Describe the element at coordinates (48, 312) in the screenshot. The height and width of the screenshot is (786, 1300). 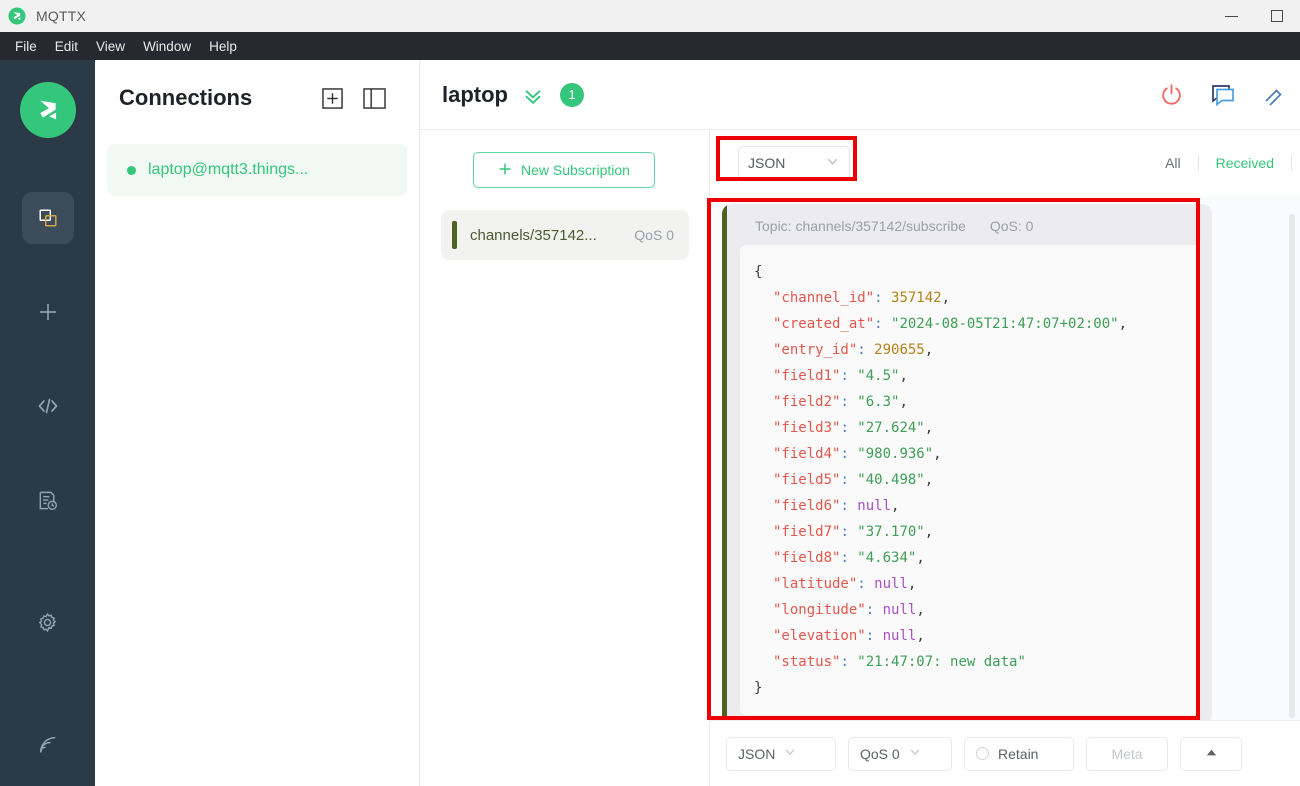
I see `sidebar-item-new` at that location.